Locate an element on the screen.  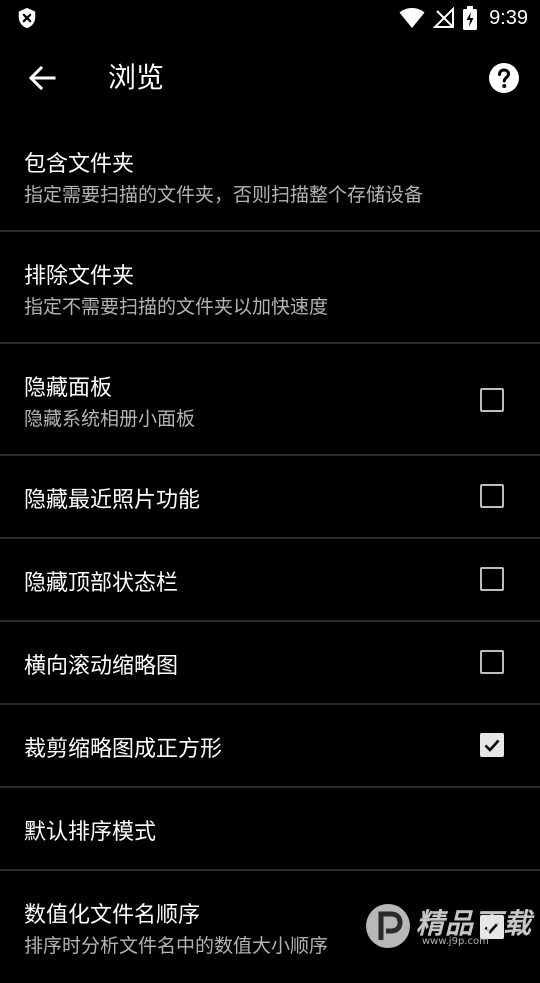
setting-title: 包含文件夹 is located at coordinates (79, 164).